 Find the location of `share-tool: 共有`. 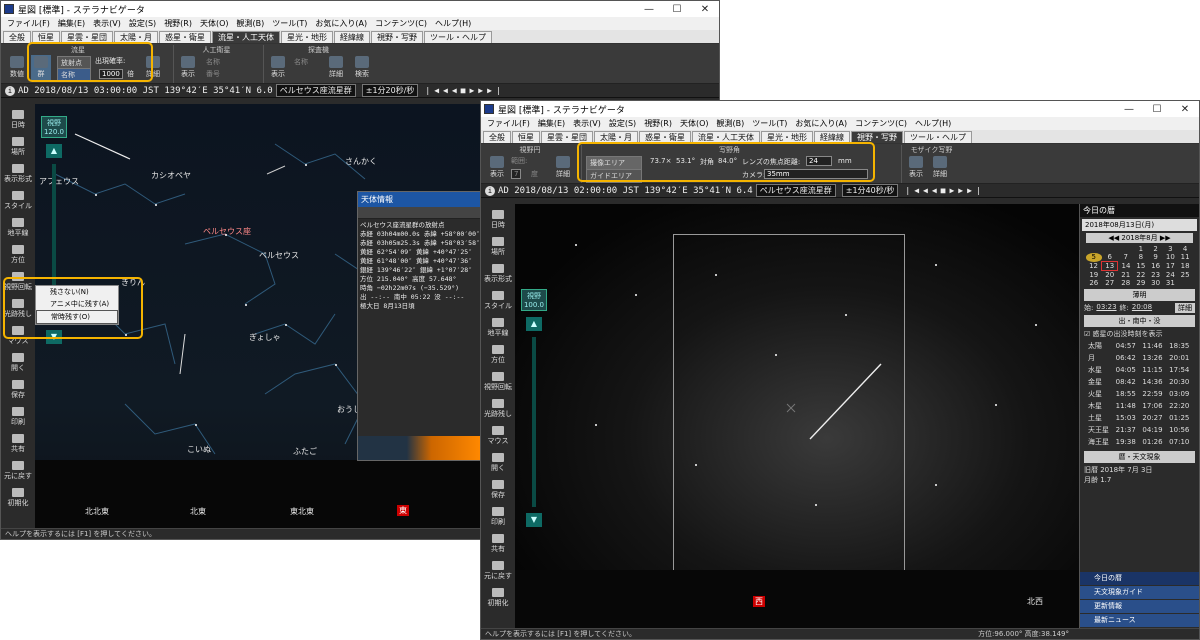

share-tool: 共有 is located at coordinates (498, 544).